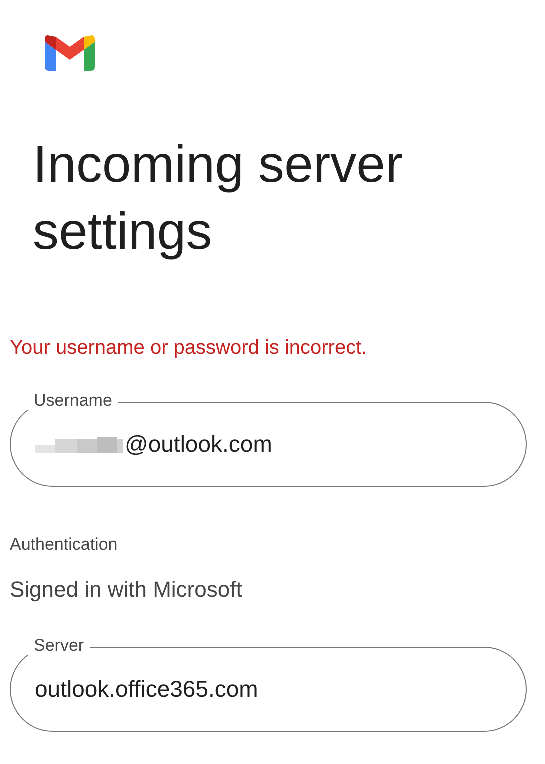  What do you see at coordinates (189, 348) in the screenshot?
I see `error-message: Your username or password is incorrect.` at bounding box center [189, 348].